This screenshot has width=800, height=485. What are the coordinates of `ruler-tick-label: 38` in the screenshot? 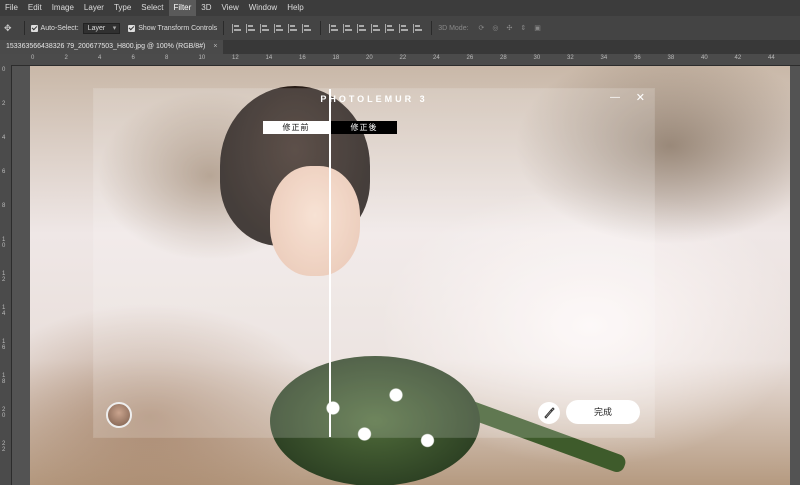 It's located at (671, 58).